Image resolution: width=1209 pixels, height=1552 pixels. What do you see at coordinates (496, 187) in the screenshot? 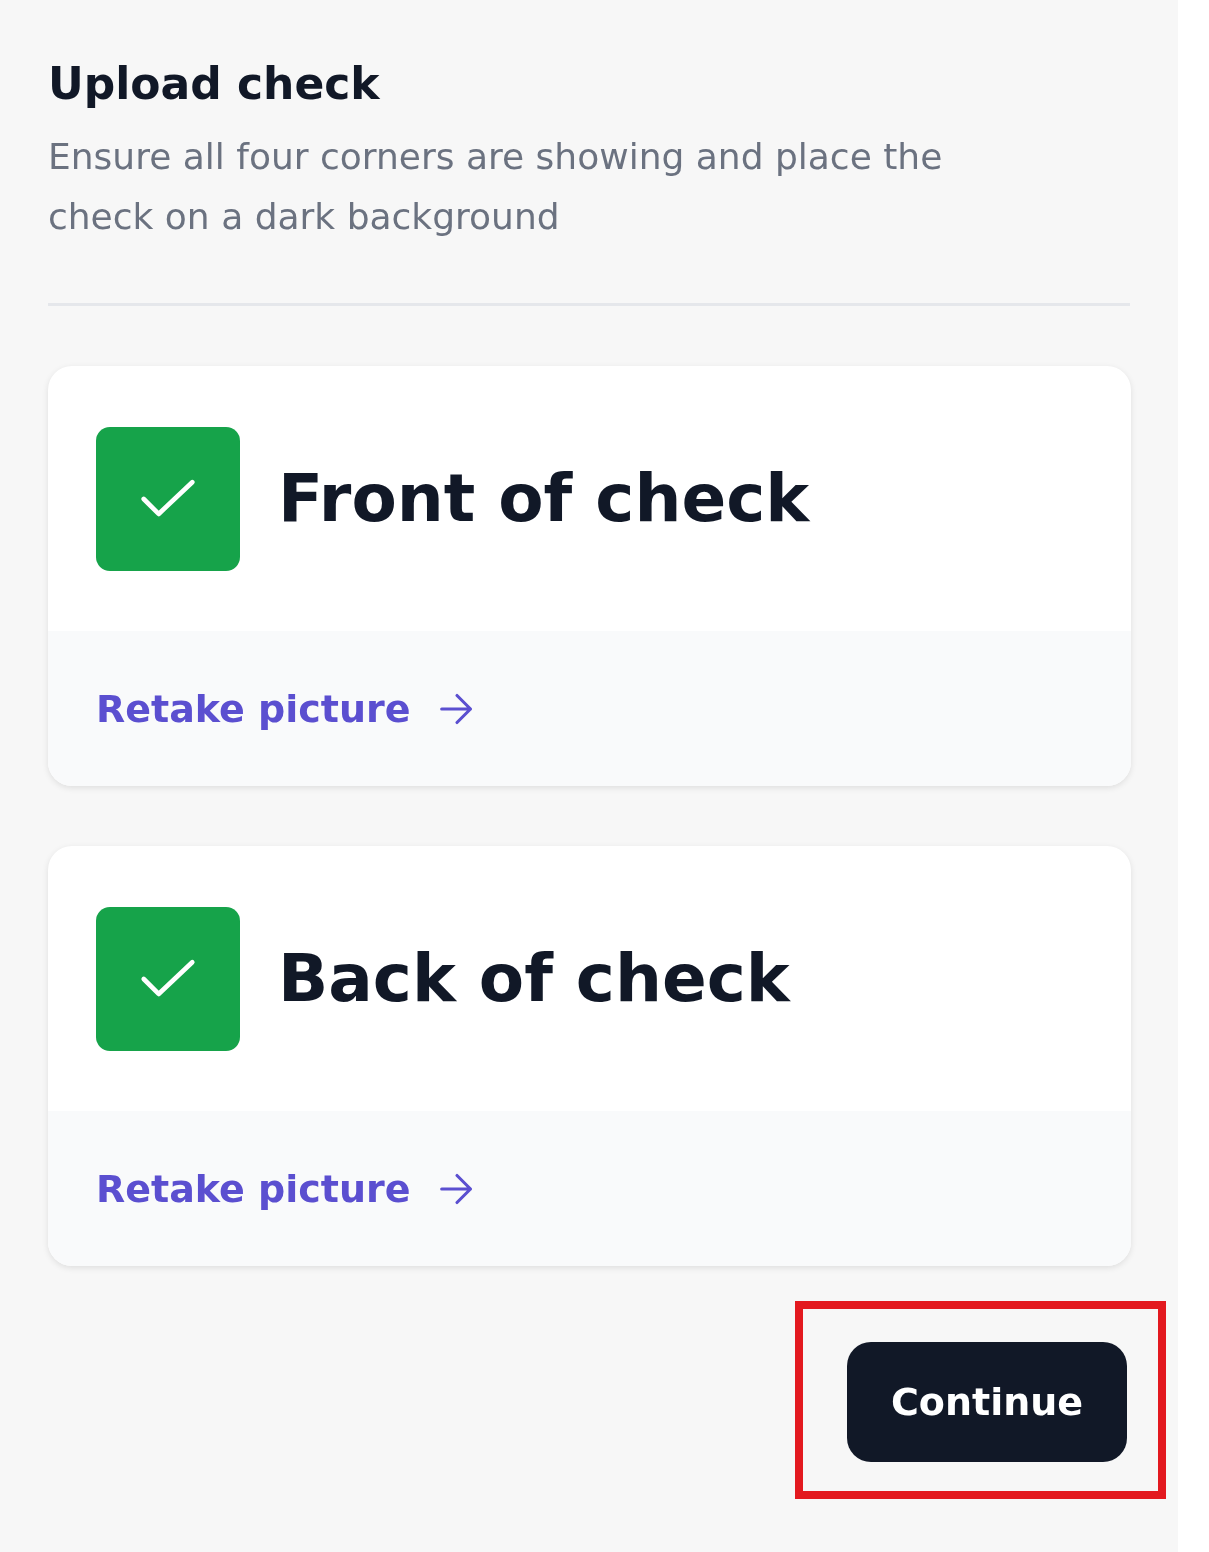
I see `instructions-text: Ensure all four corners are showing and place the check on a dark background` at bounding box center [496, 187].